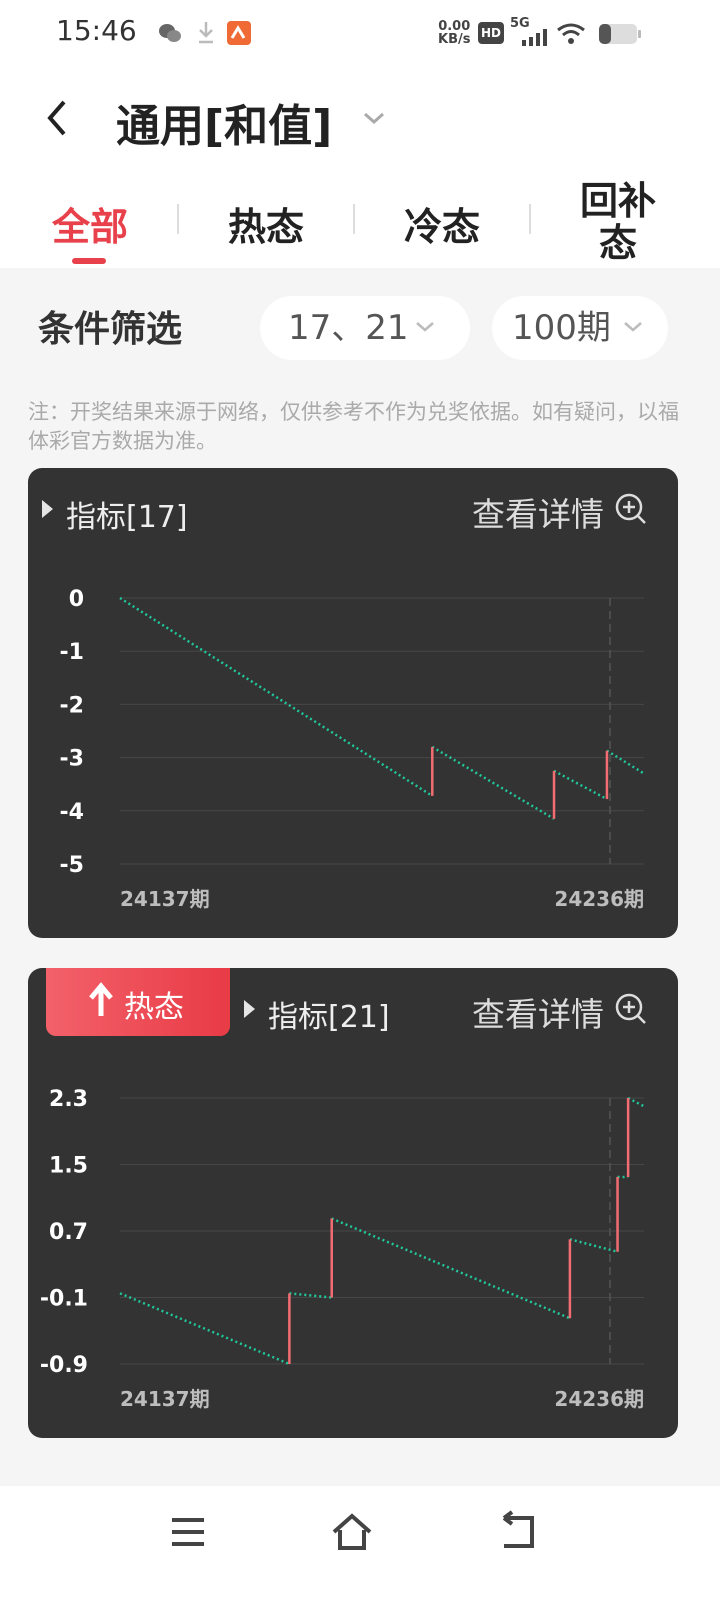 The height and width of the screenshot is (1600, 720). Describe the element at coordinates (188, 1532) in the screenshot. I see `menu-icon` at that location.